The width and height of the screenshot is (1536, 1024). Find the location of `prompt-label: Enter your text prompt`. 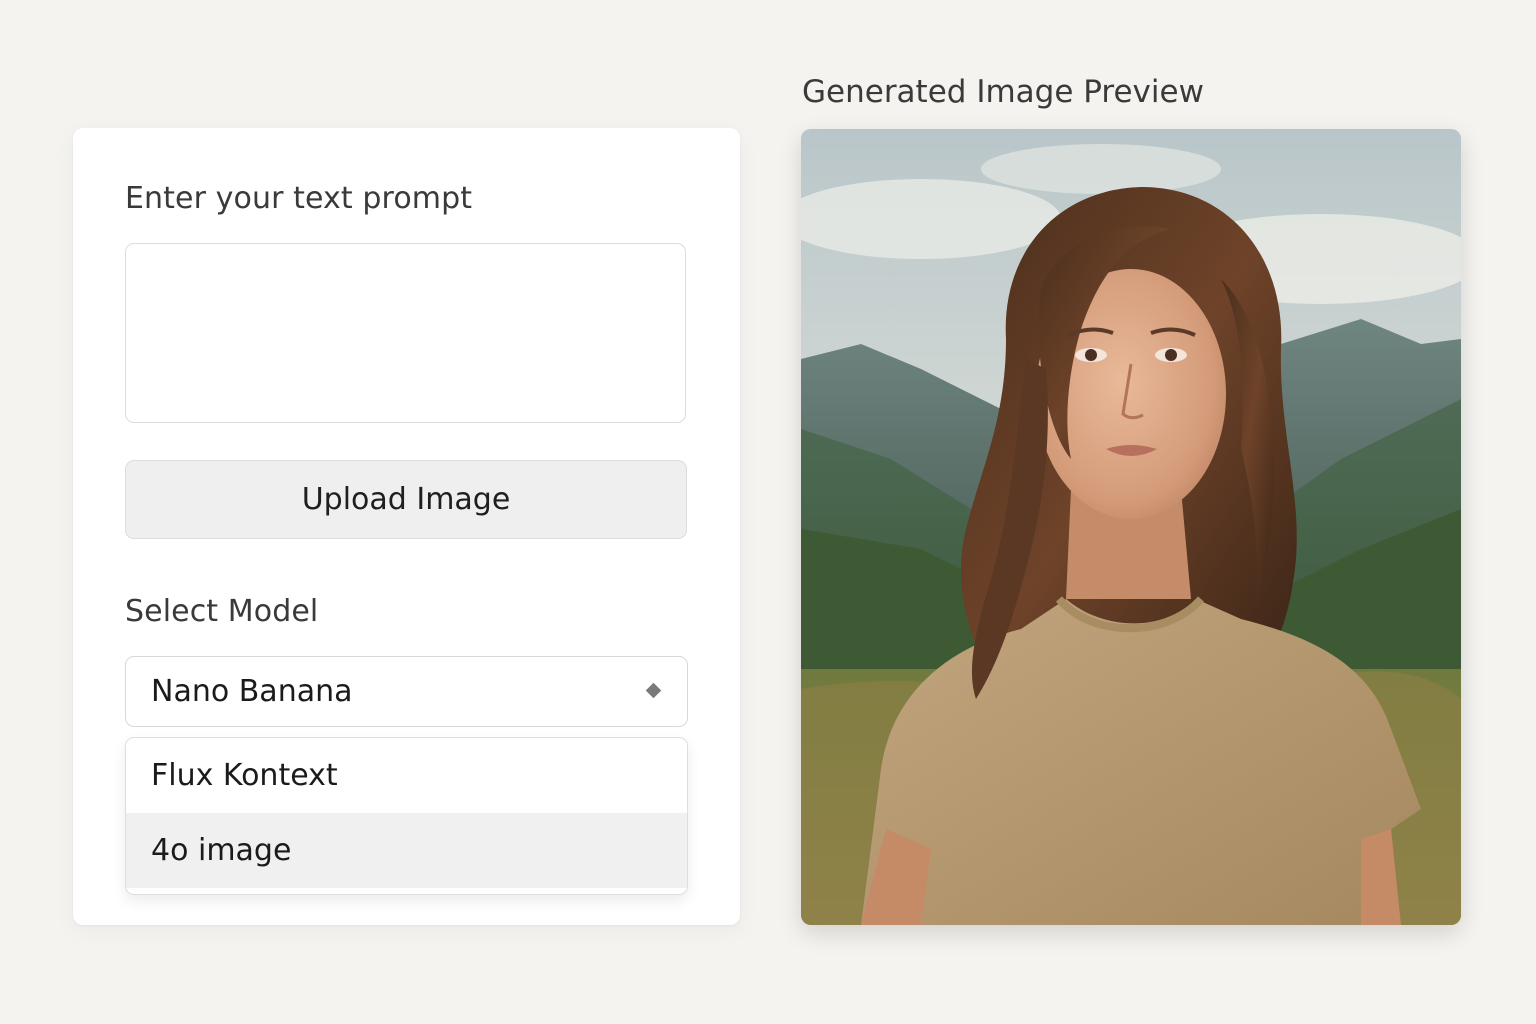

prompt-label: Enter your text prompt is located at coordinates (299, 198).